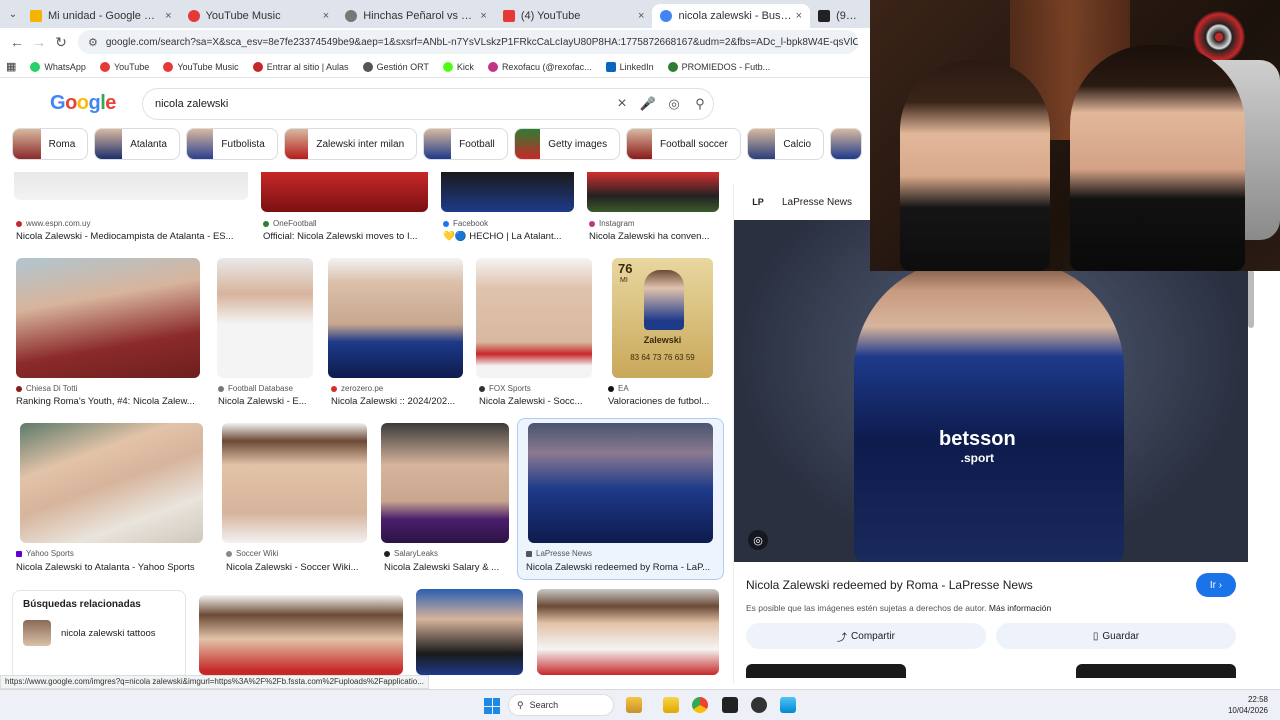  Describe the element at coordinates (357, 388) in the screenshot. I see `result-source: zerozero.pe` at that location.